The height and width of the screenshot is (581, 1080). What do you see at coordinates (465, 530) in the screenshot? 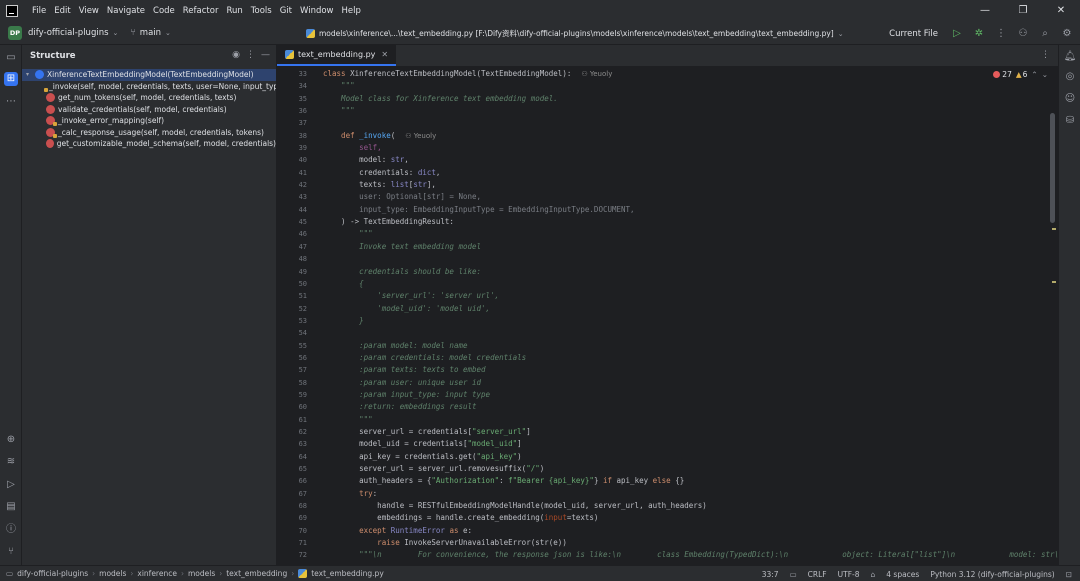
I see `code-token: e:` at bounding box center [465, 530].